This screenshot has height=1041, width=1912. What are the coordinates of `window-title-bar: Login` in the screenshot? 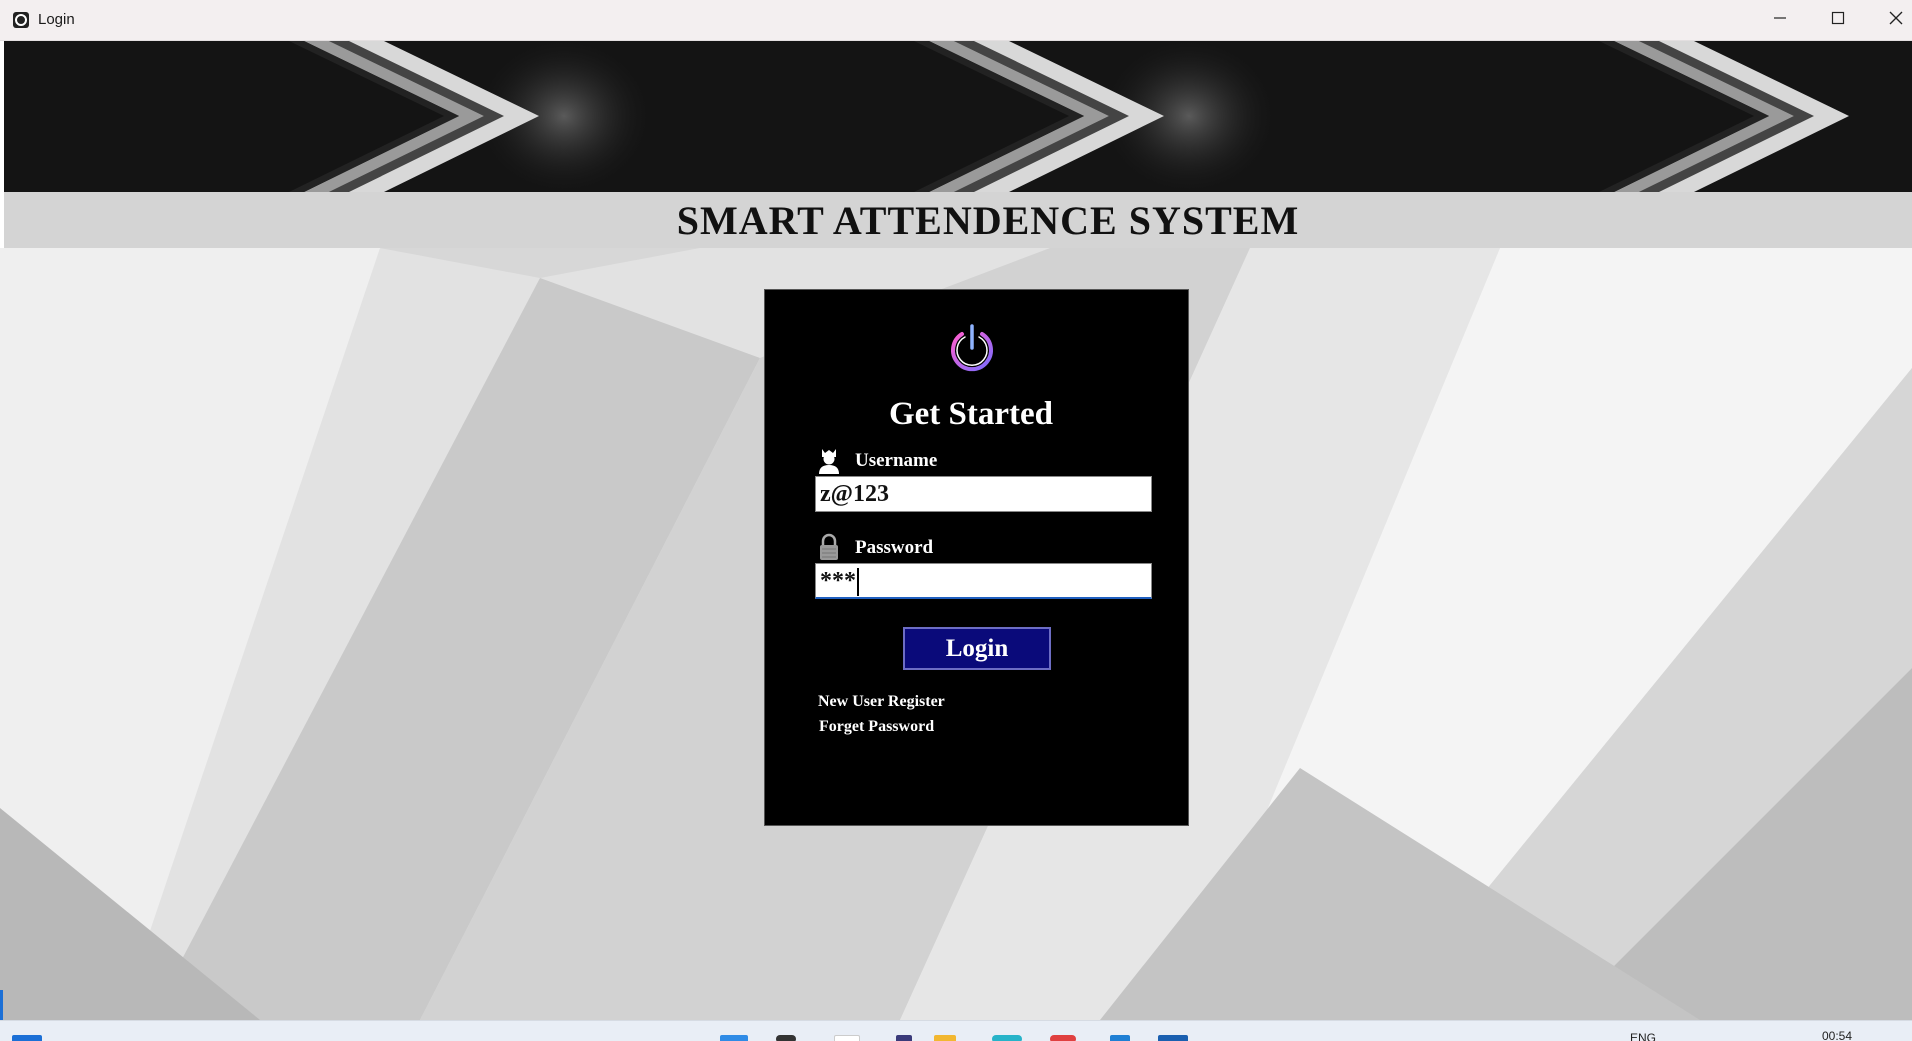 It's located at (956, 20).